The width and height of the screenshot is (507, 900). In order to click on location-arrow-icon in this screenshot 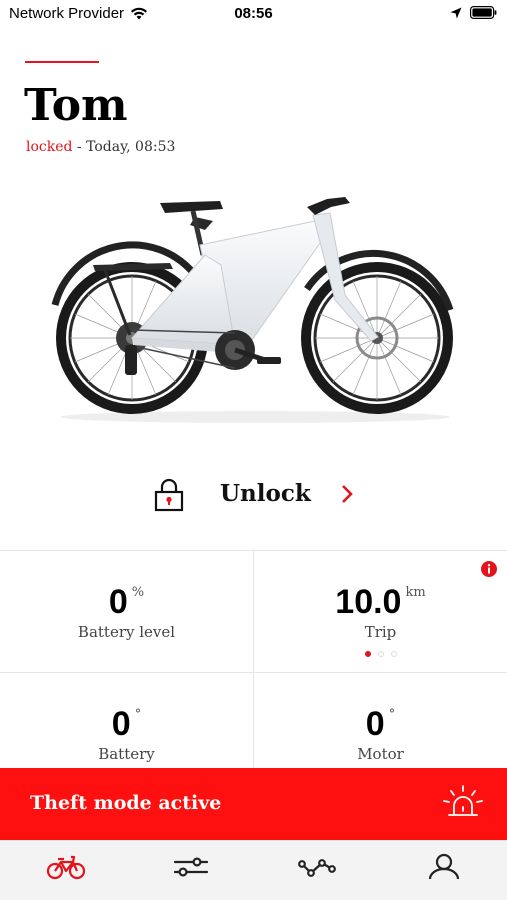, I will do `click(456, 12)`.